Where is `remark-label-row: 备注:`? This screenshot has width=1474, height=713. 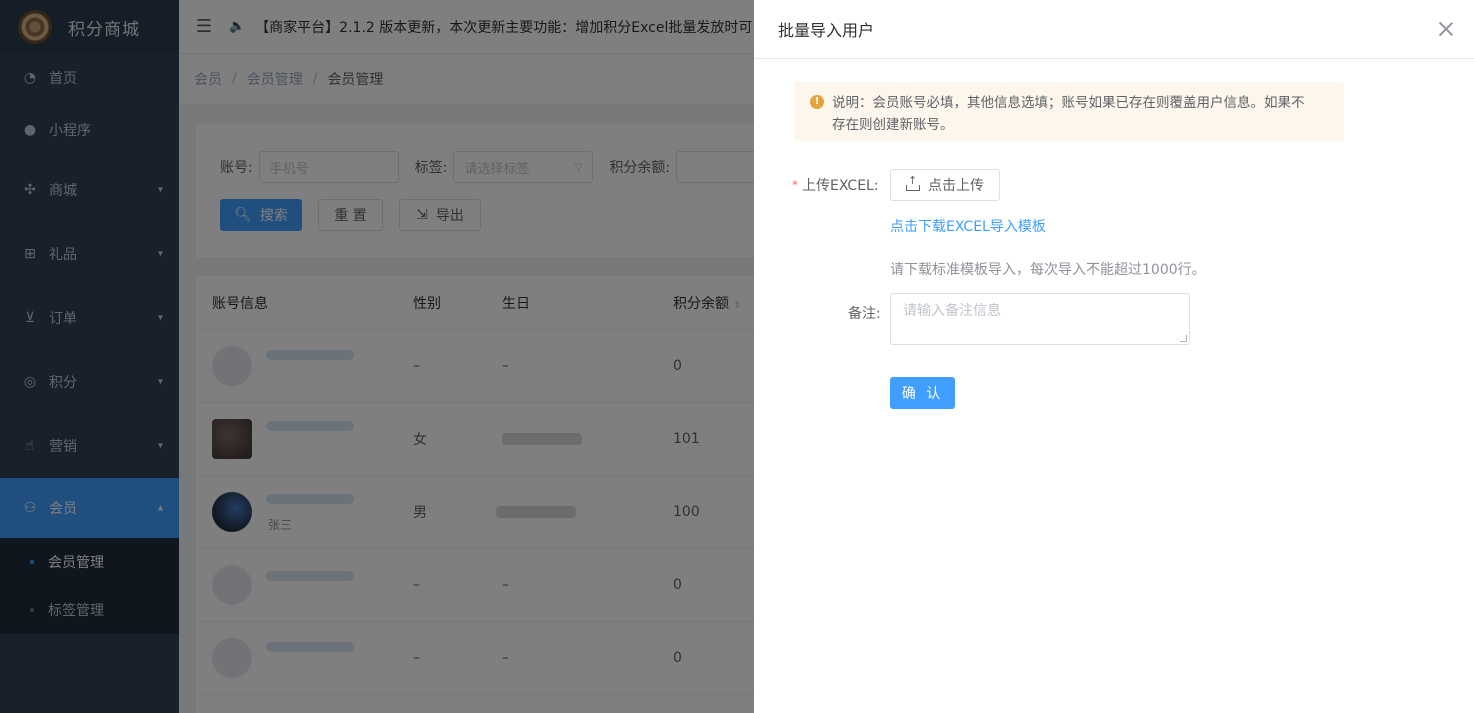
remark-label-row: 备注: is located at coordinates (864, 313).